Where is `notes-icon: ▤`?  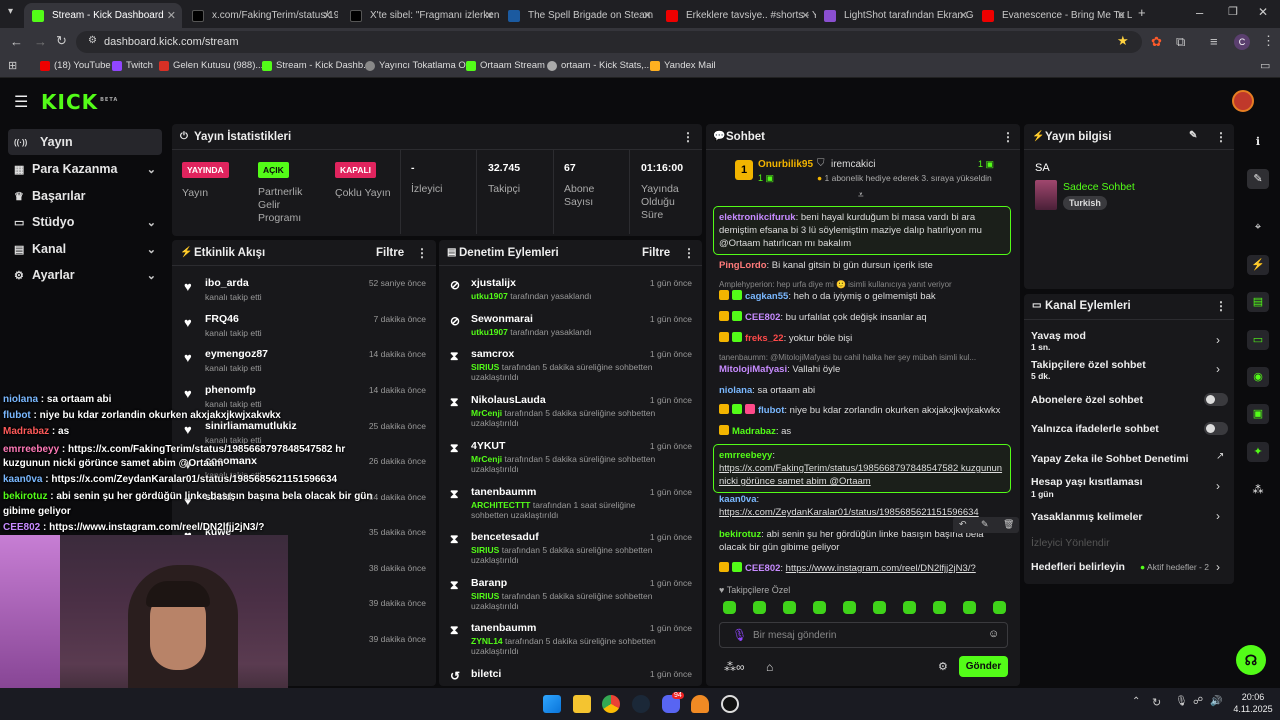 notes-icon: ▤ is located at coordinates (1258, 302).